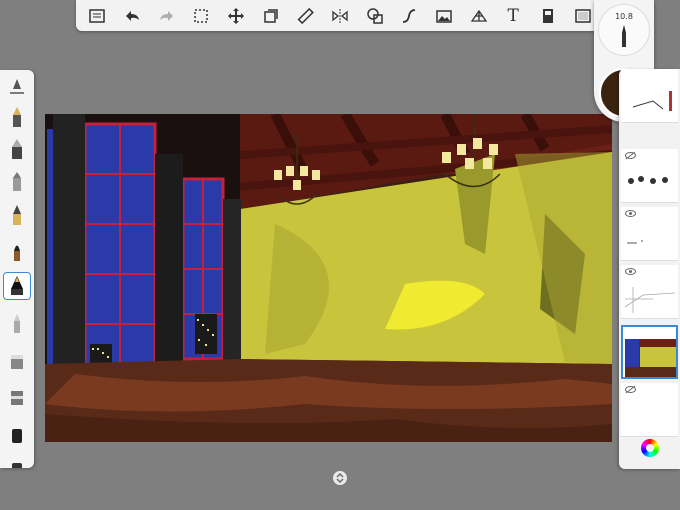 This screenshot has width=680, height=510. I want to click on blender-brush-icon, so click(17, 434).